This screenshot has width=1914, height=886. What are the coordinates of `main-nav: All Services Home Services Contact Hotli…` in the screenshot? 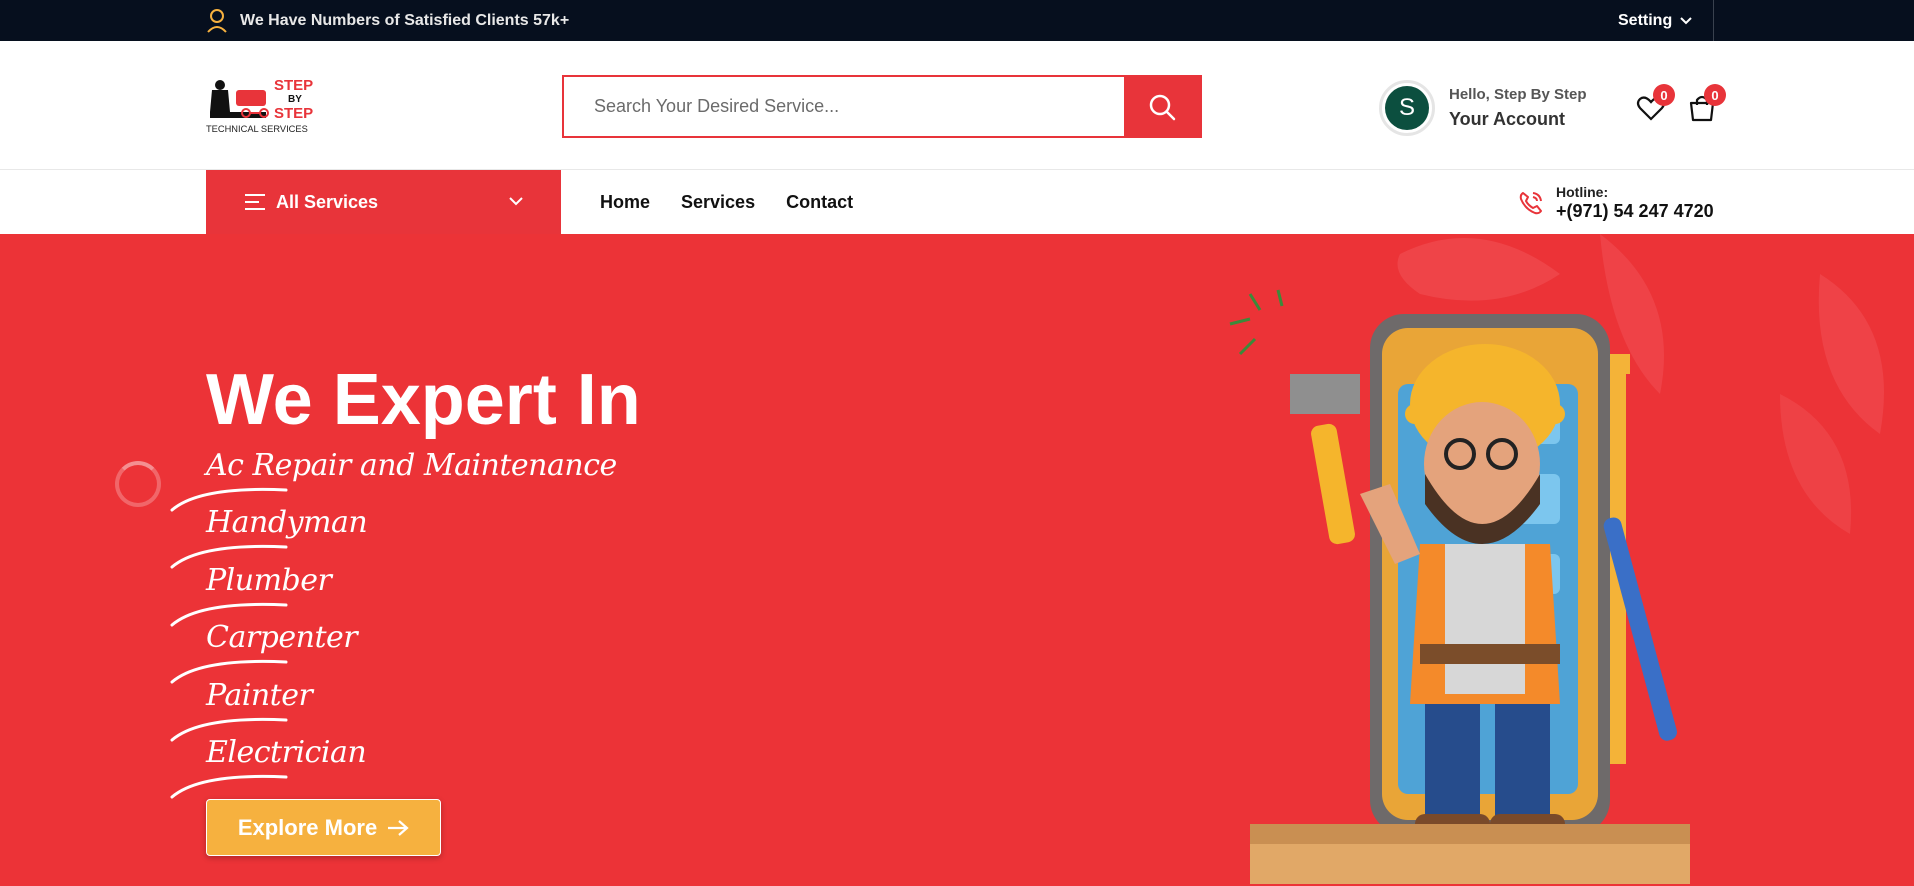 It's located at (957, 202).